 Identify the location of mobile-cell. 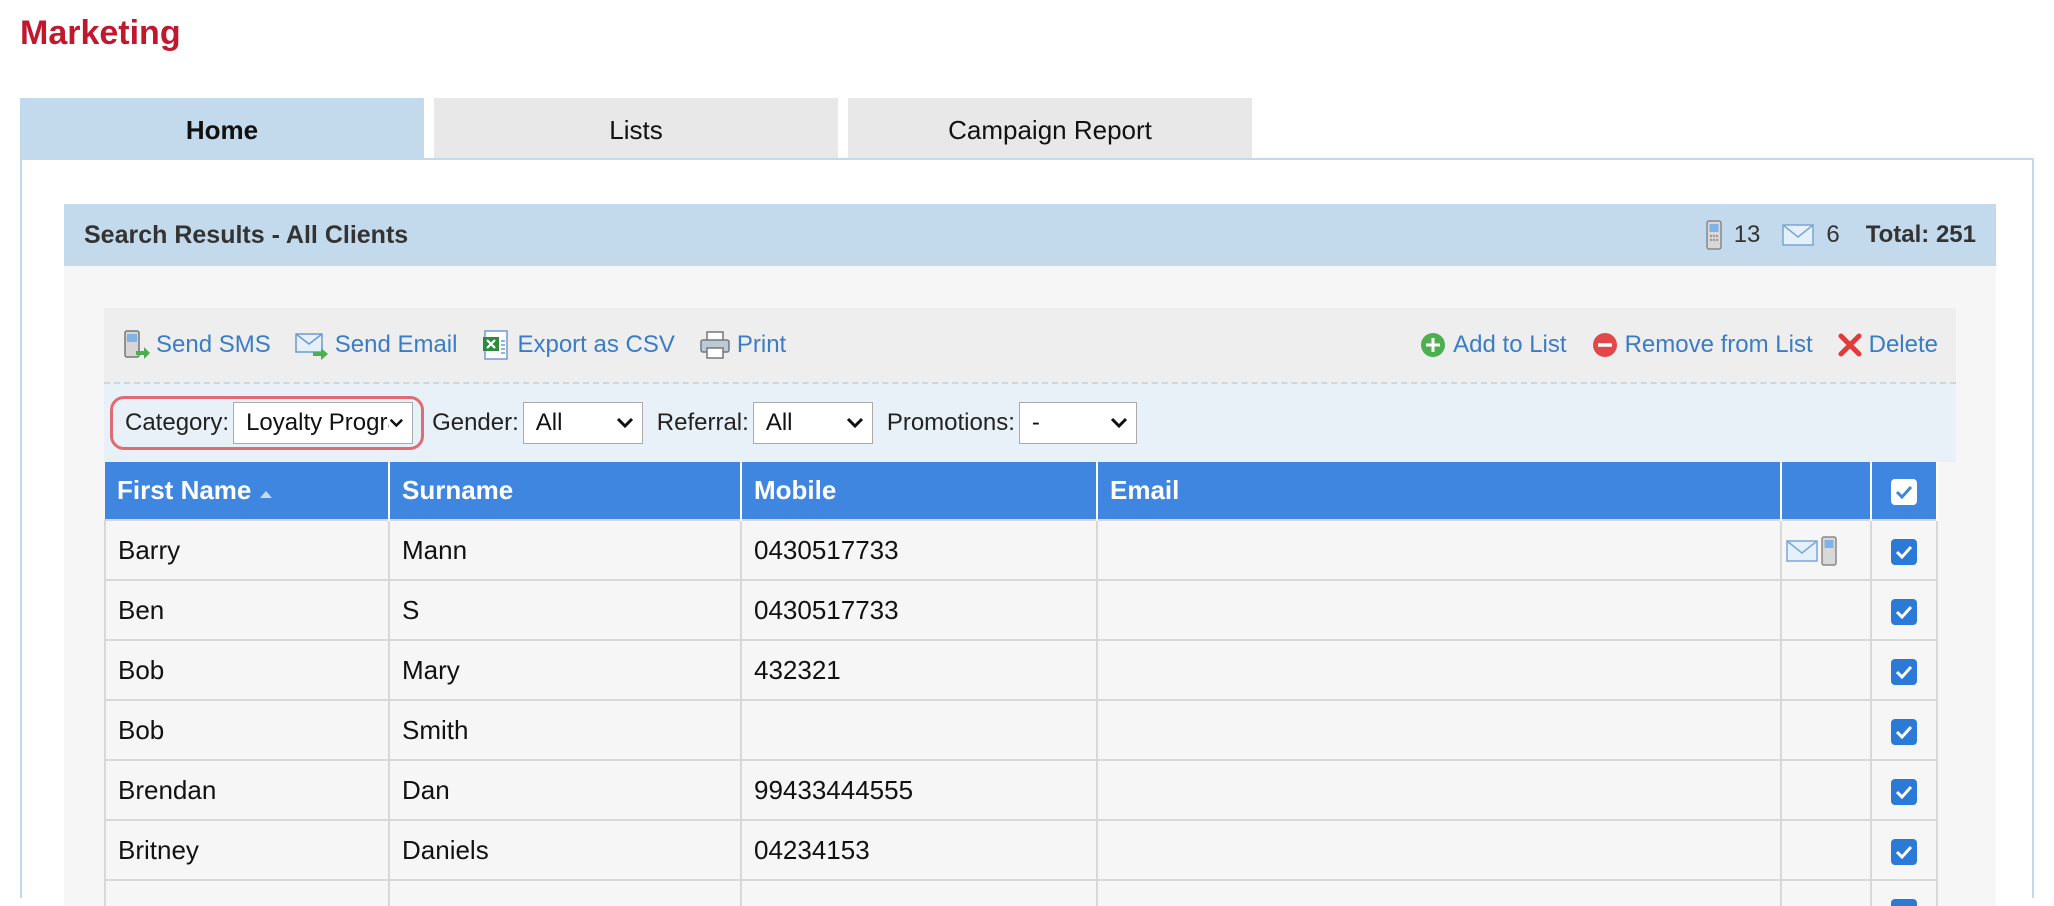
(919, 730).